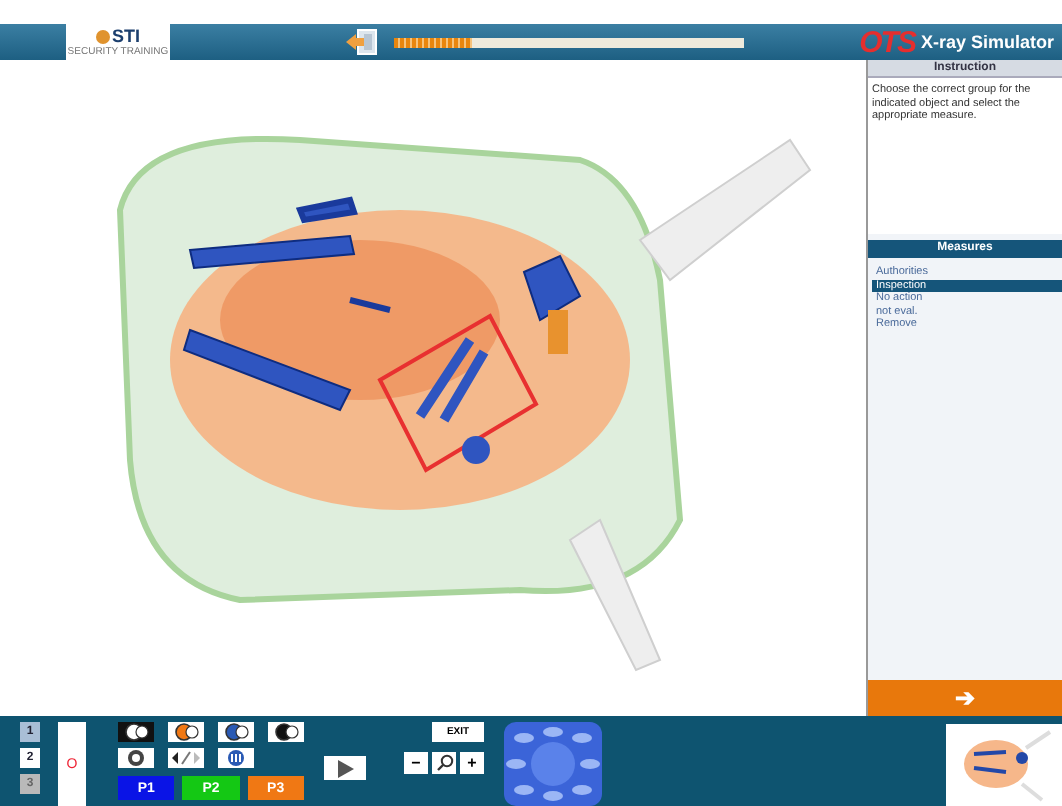 The image size is (1062, 806). Describe the element at coordinates (362, 42) in the screenshot. I see `exit-door-icon` at that location.